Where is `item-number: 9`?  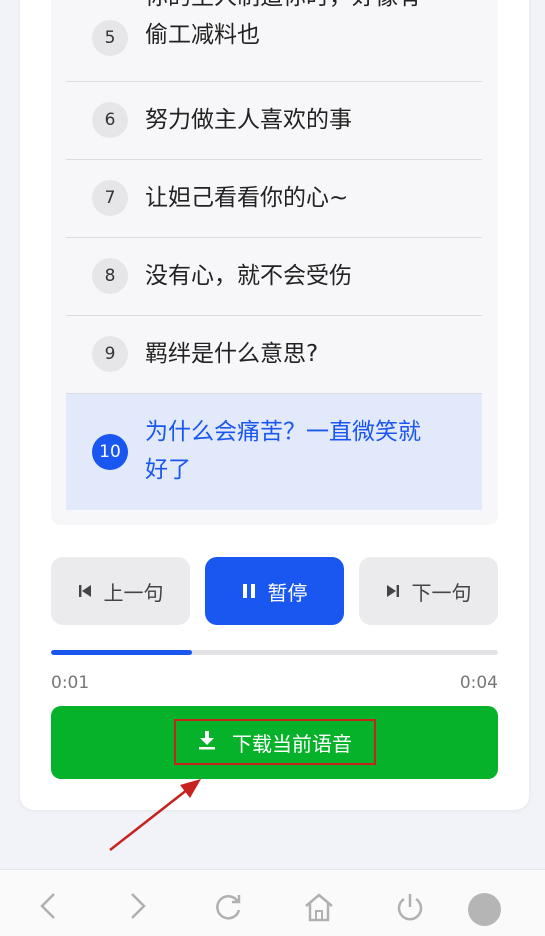
item-number: 9 is located at coordinates (110, 354).